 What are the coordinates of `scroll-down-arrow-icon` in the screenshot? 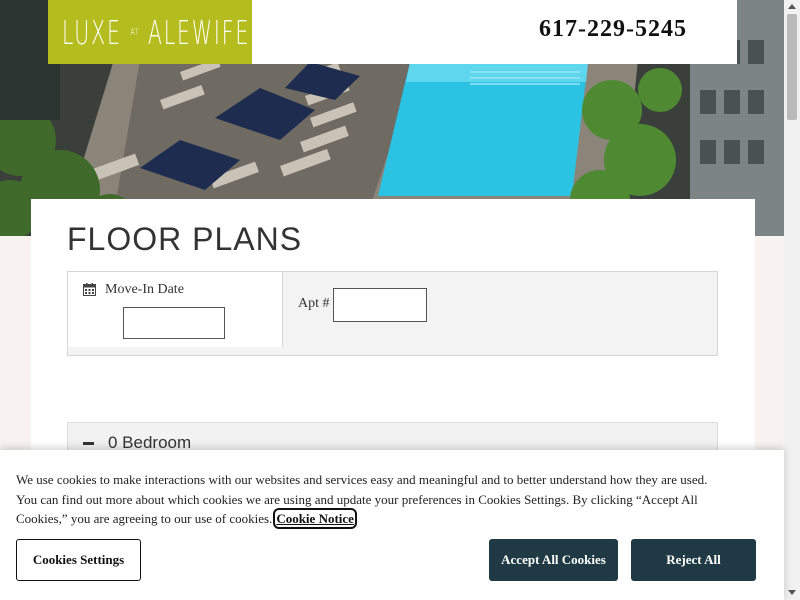 It's located at (792, 592).